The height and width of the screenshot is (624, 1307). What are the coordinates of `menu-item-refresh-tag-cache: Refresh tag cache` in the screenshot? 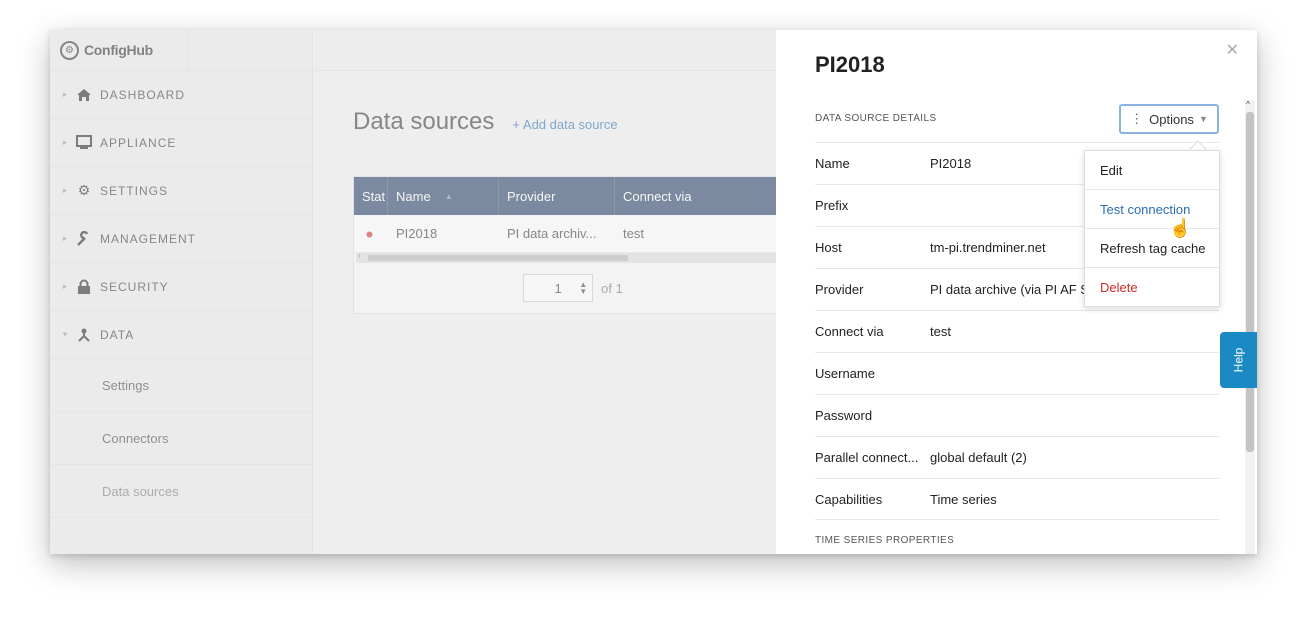 It's located at (1152, 248).